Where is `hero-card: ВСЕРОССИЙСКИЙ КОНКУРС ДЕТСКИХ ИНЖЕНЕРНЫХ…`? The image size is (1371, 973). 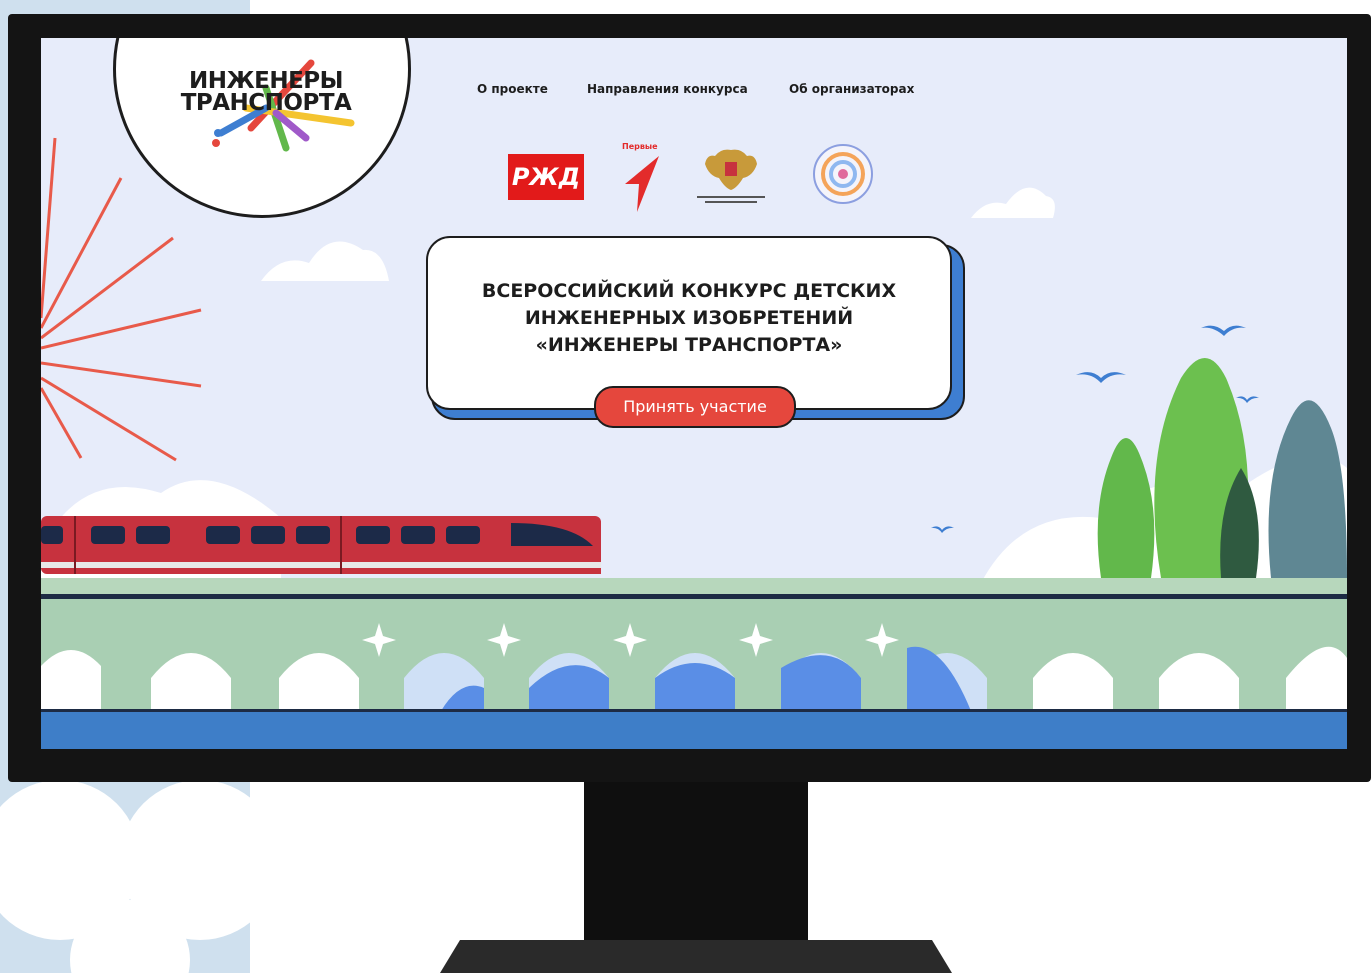
hero-card: ВСЕРОССИЙСКИЙ КОНКУРС ДЕТСКИХ ИНЖЕНЕРНЫХ… is located at coordinates (689, 323).